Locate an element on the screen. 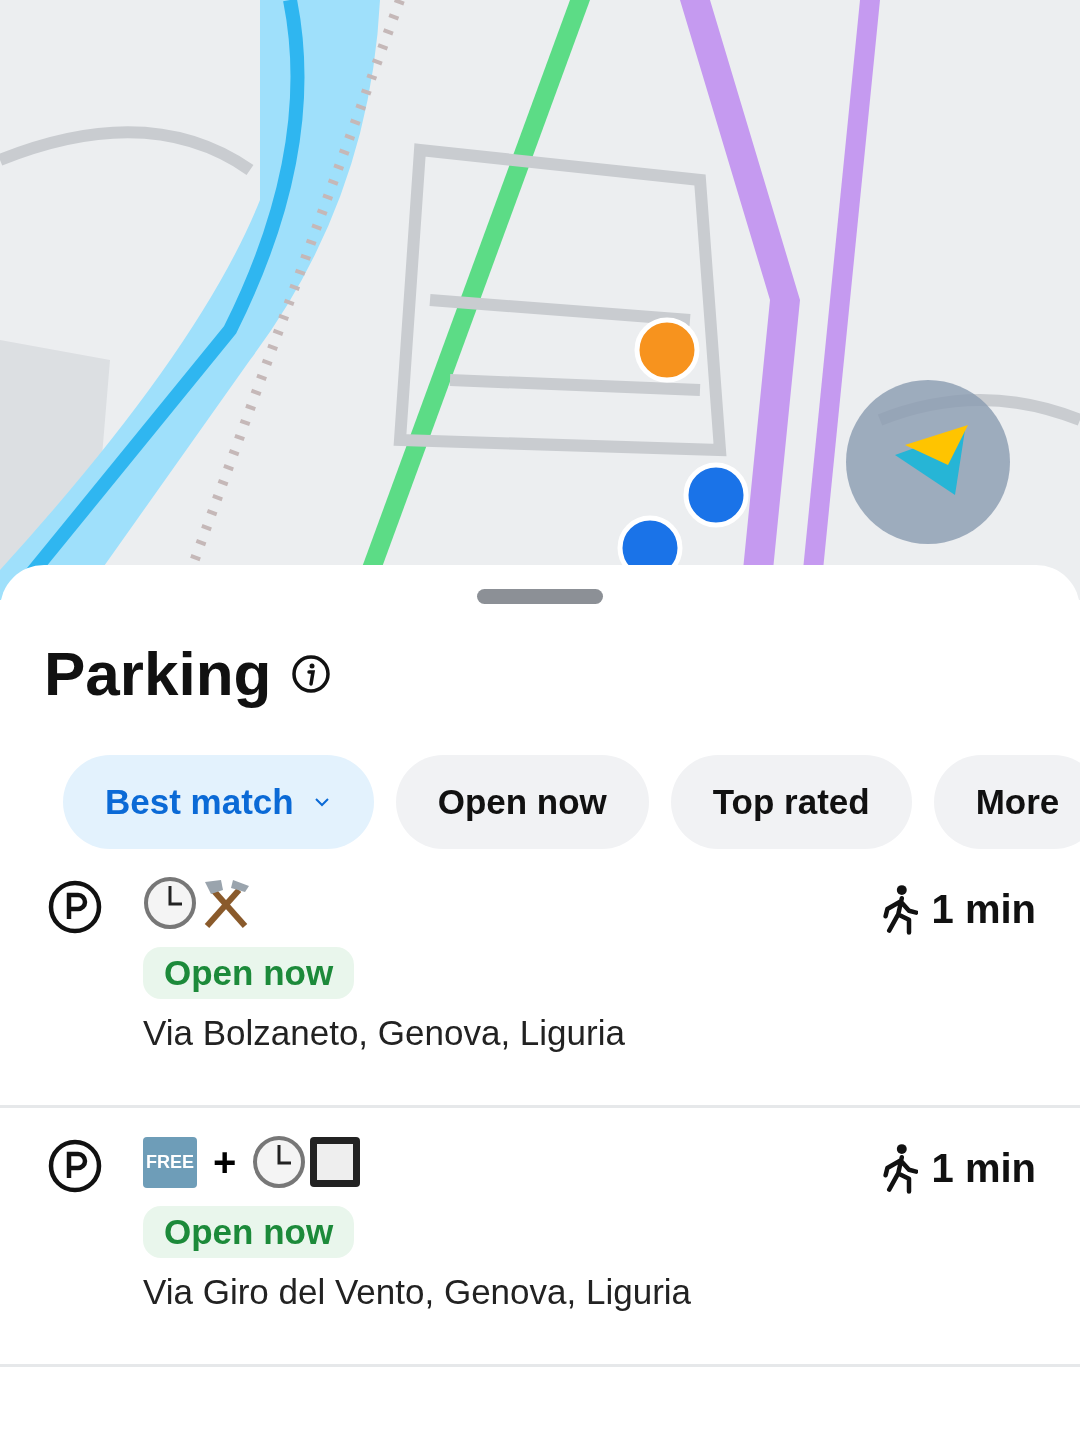 This screenshot has height=1434, width=1080. free-badge: FREE is located at coordinates (170, 1162).